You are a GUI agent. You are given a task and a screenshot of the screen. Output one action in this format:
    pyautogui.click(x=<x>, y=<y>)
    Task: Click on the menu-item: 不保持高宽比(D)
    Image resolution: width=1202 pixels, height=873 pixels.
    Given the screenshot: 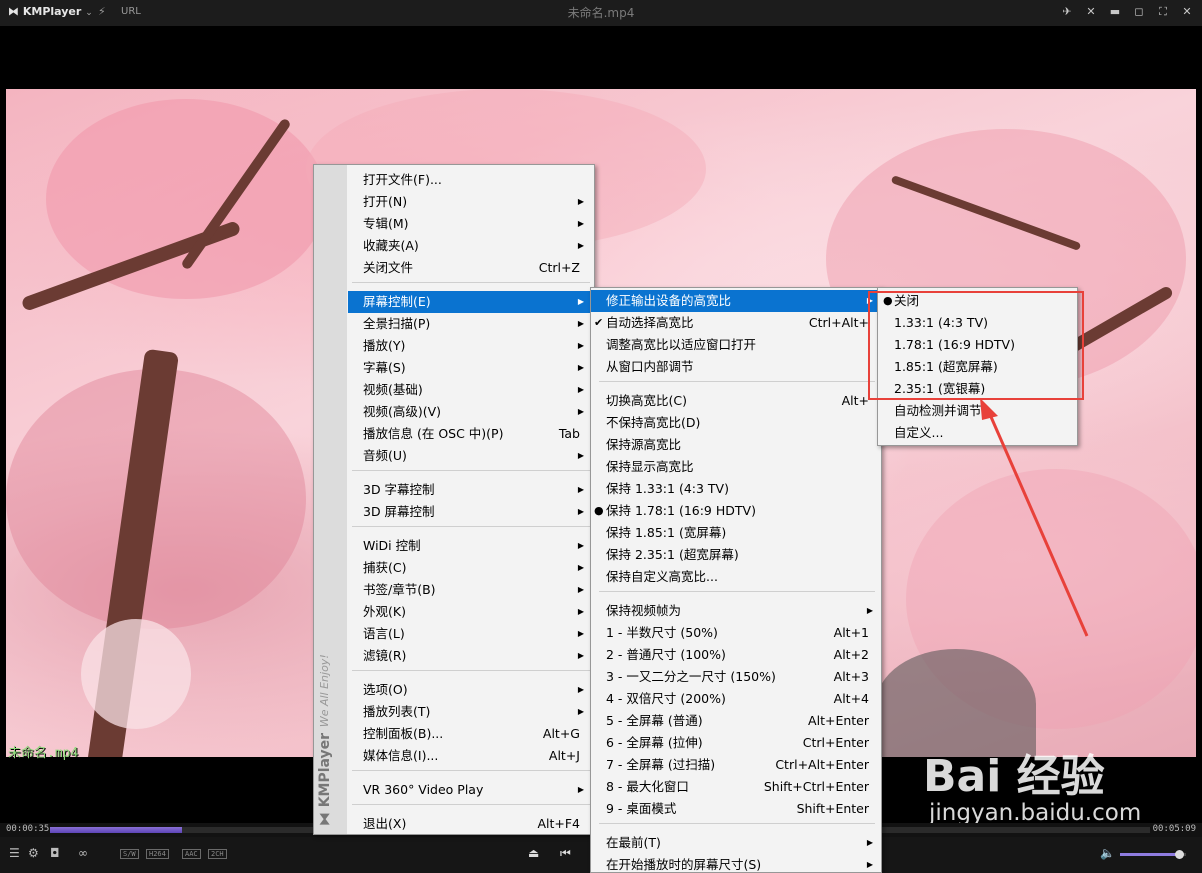 What is the action you would take?
    pyautogui.click(x=736, y=423)
    